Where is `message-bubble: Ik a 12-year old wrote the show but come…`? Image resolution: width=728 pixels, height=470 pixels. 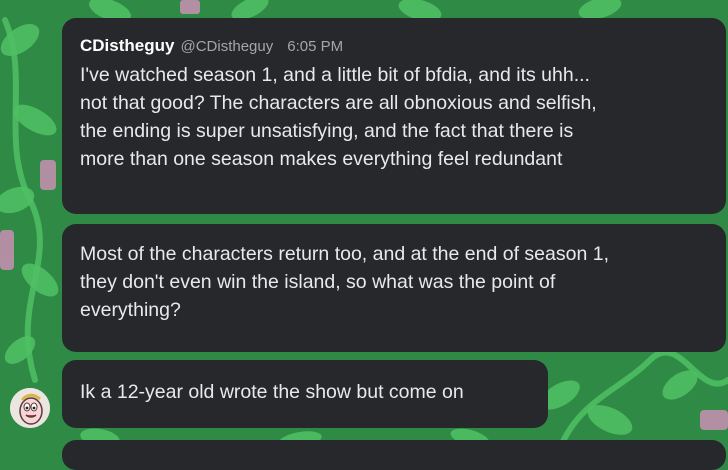
message-bubble: Ik a 12-year old wrote the show but come… is located at coordinates (305, 394).